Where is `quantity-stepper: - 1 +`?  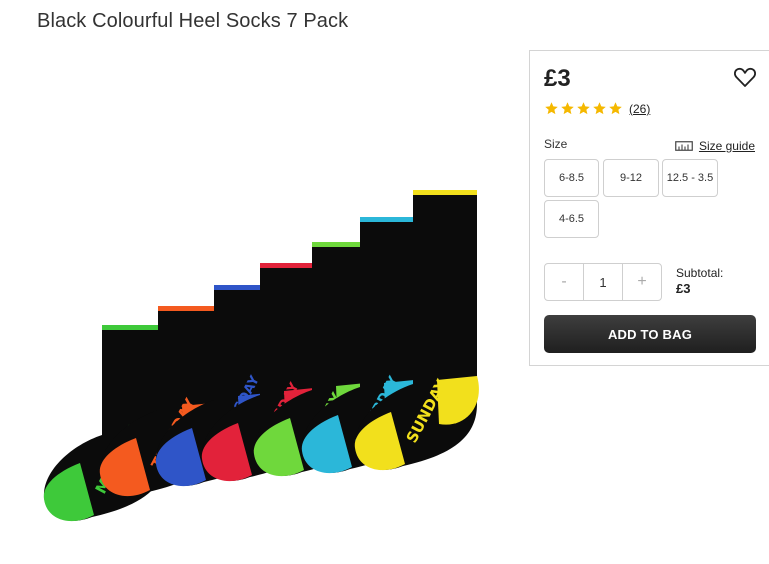
quantity-stepper: - 1 + is located at coordinates (603, 282).